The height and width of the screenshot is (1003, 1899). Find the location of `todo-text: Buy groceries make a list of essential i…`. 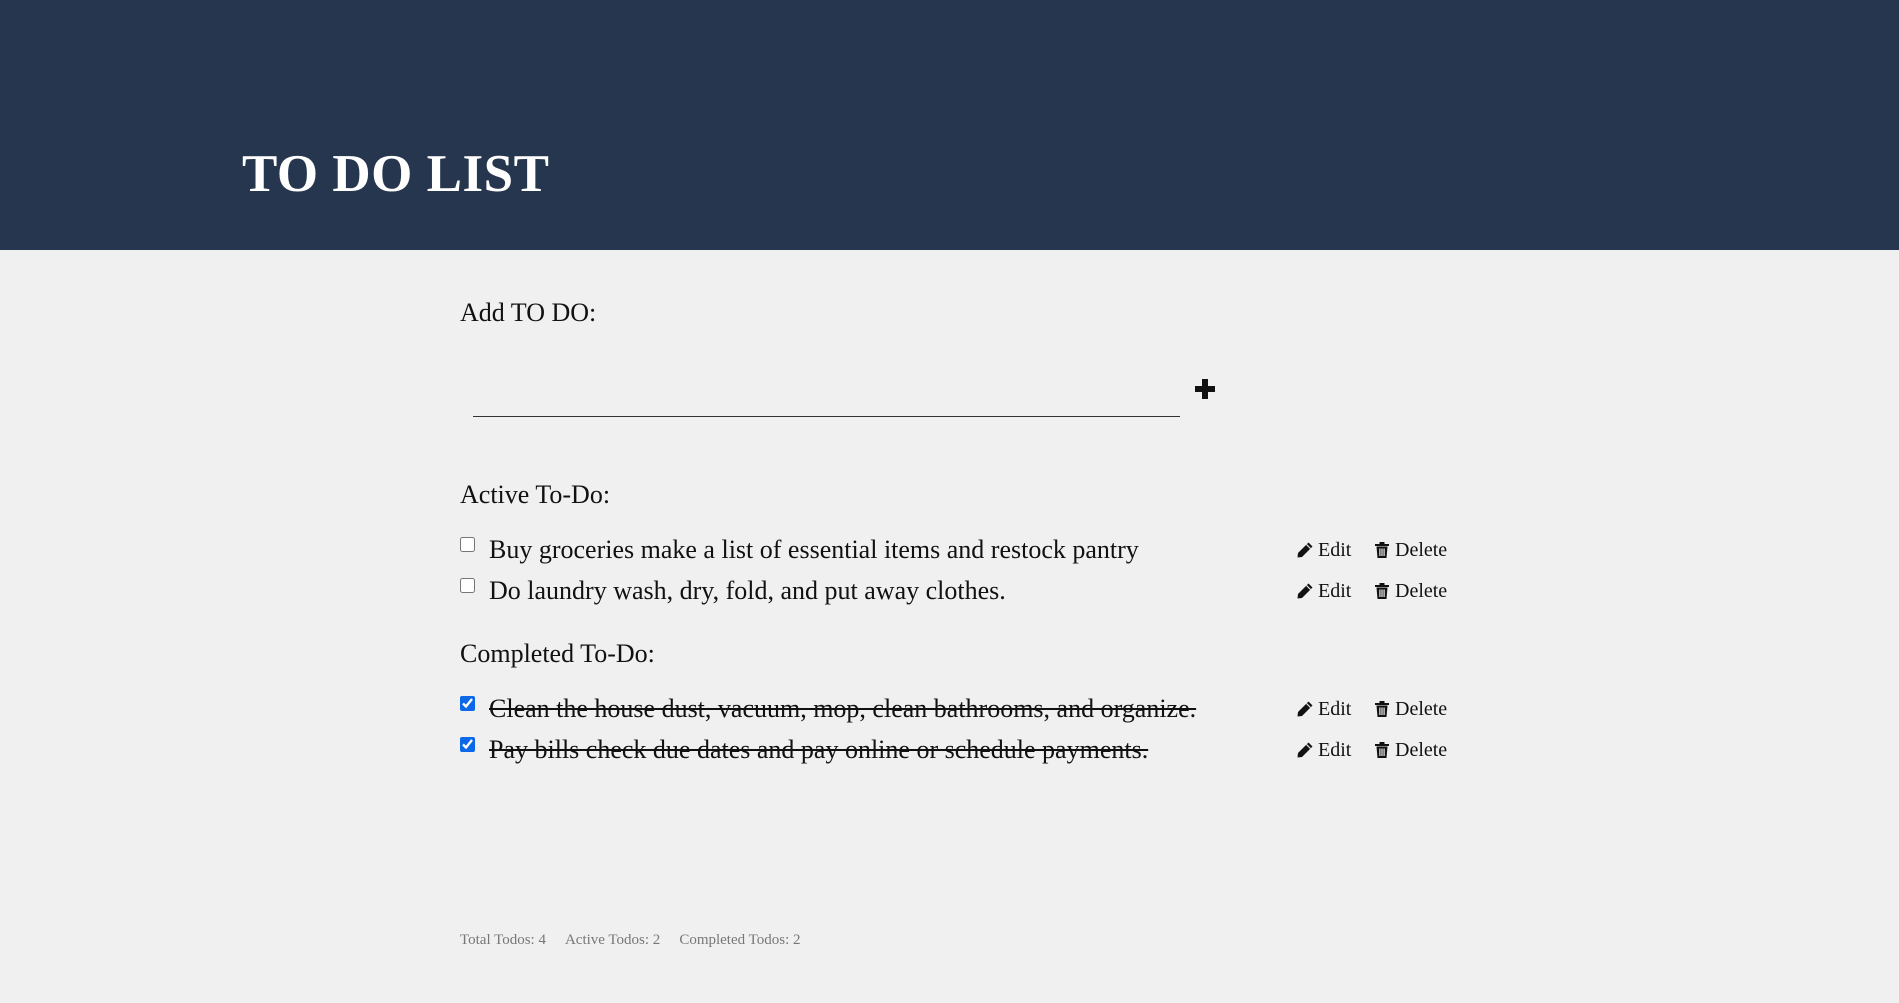

todo-text: Buy groceries make a list of essential i… is located at coordinates (814, 549).